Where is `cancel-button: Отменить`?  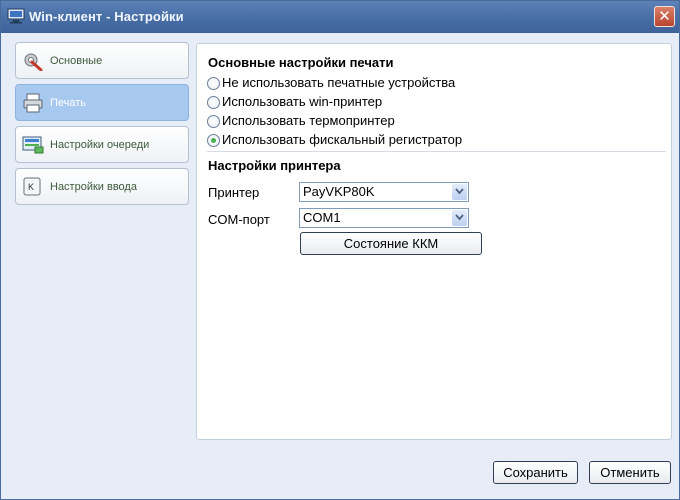 cancel-button: Отменить is located at coordinates (630, 472).